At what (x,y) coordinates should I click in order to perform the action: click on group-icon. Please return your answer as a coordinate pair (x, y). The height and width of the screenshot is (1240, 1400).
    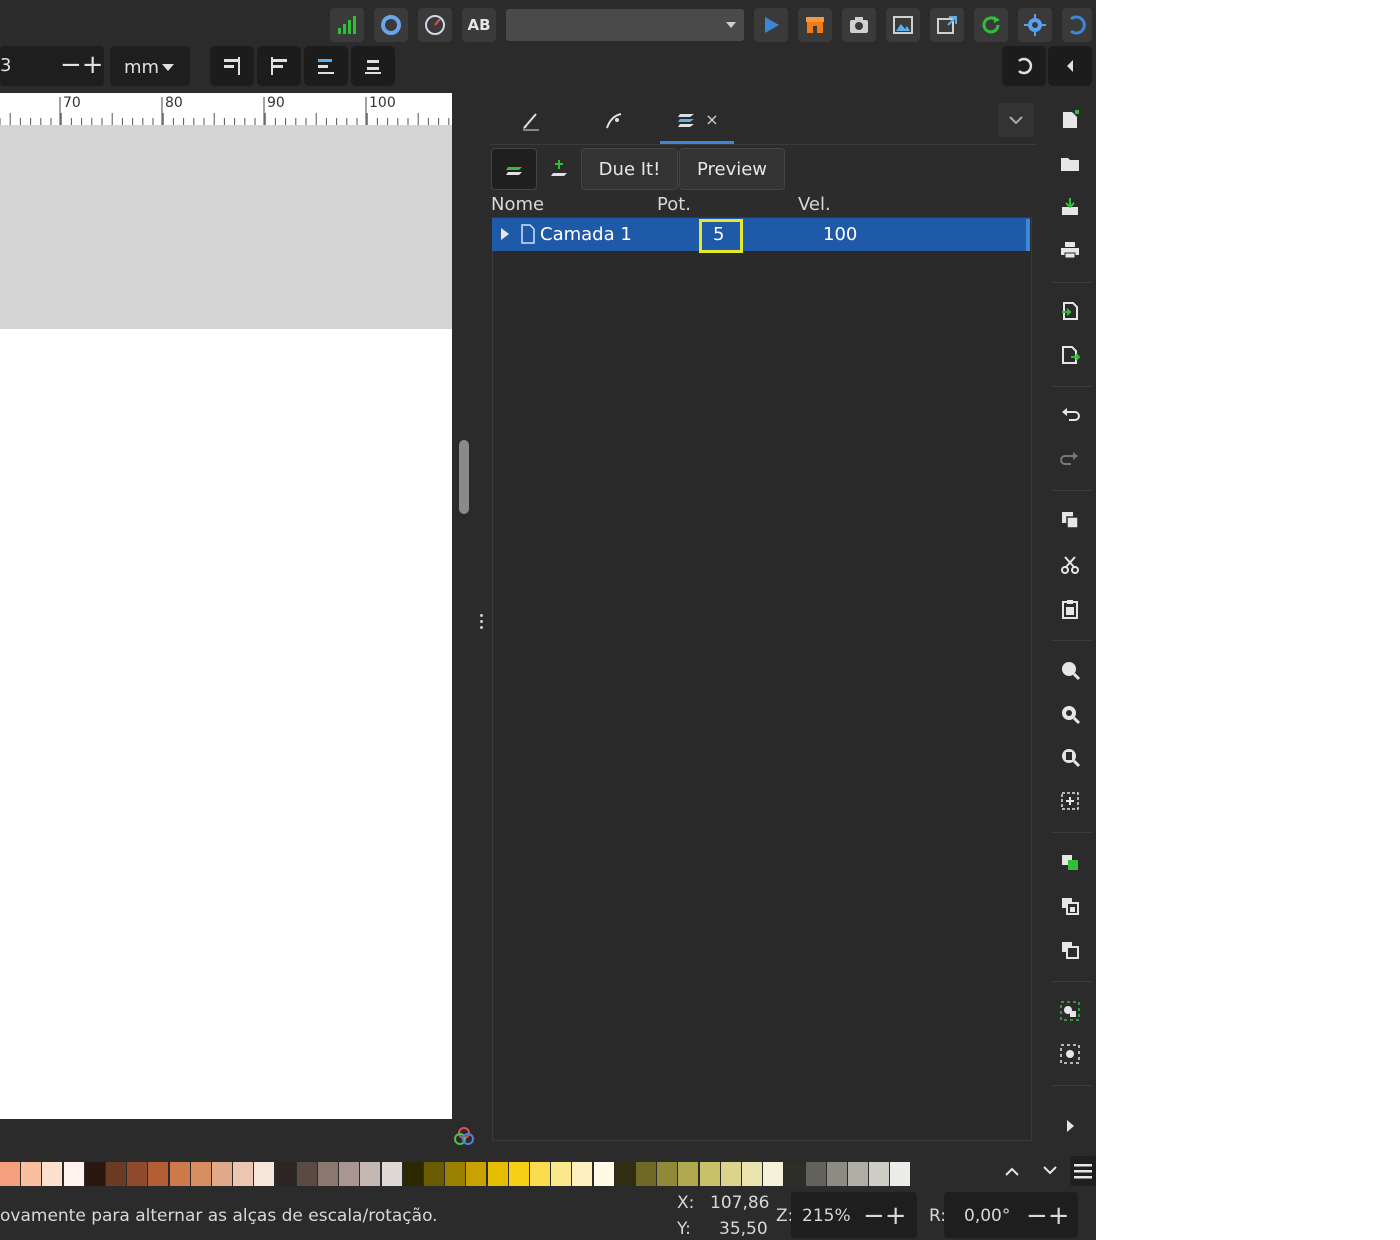
    Looking at the image, I should click on (1070, 1011).